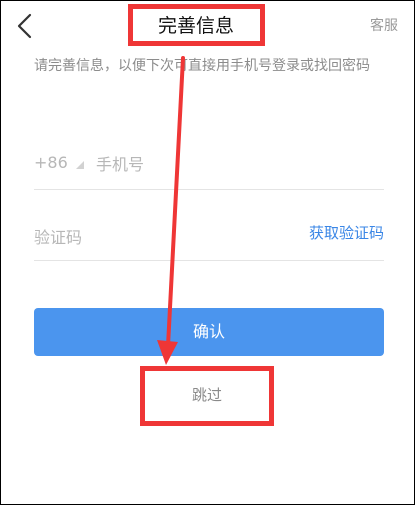  Describe the element at coordinates (25, 26) in the screenshot. I see `chevron-left-icon` at that location.